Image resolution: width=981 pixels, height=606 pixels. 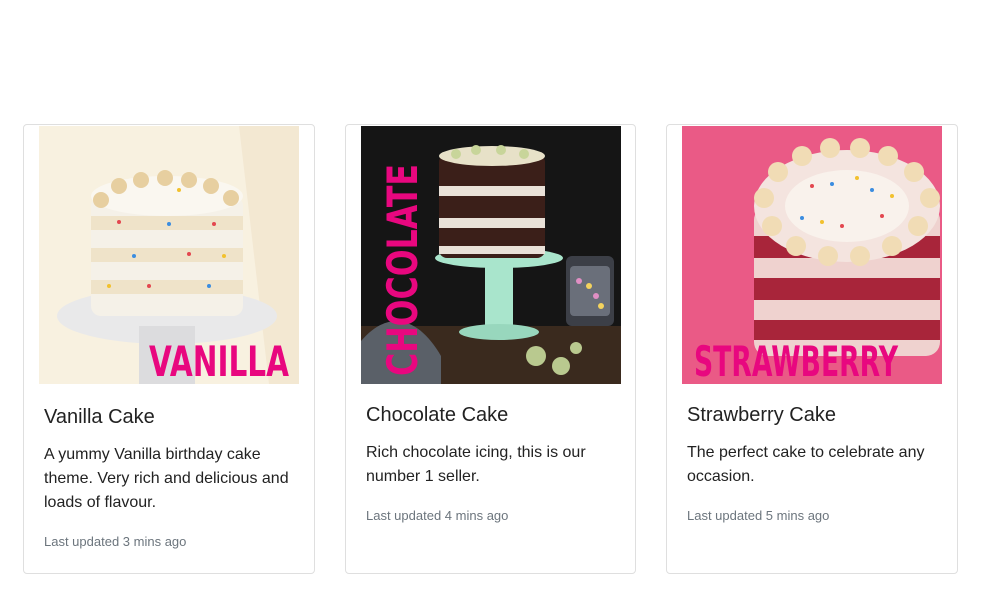 I want to click on last-updated: Last updated 5 mins ago, so click(x=758, y=515).